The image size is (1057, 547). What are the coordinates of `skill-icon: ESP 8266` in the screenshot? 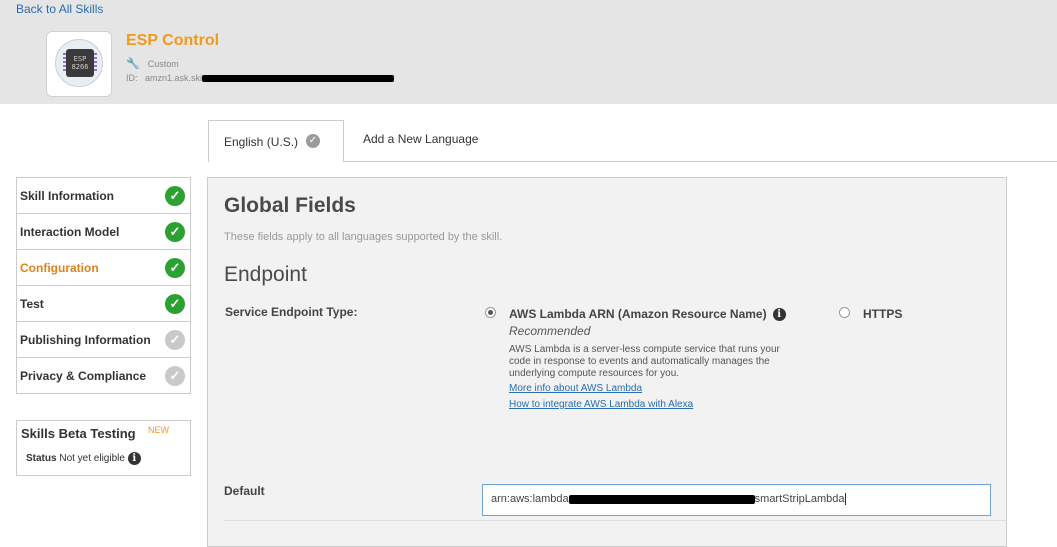 It's located at (79, 64).